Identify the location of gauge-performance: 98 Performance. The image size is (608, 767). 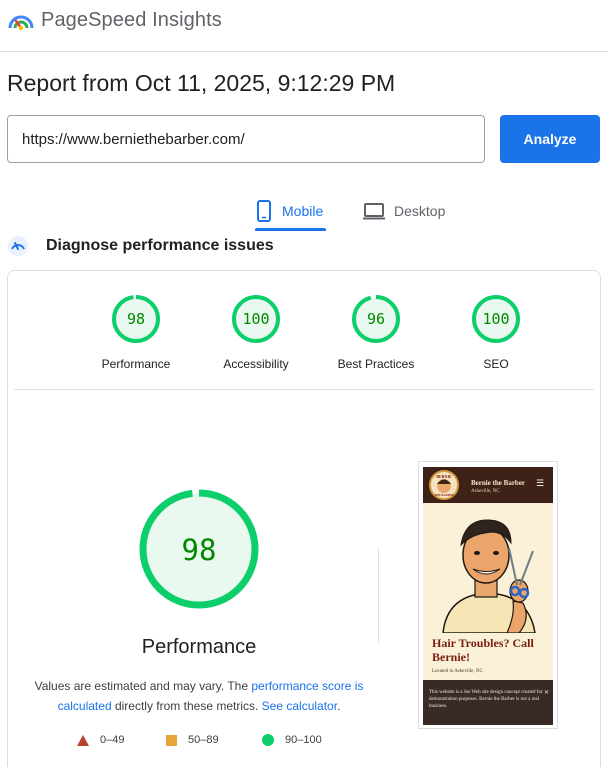
(136, 332).